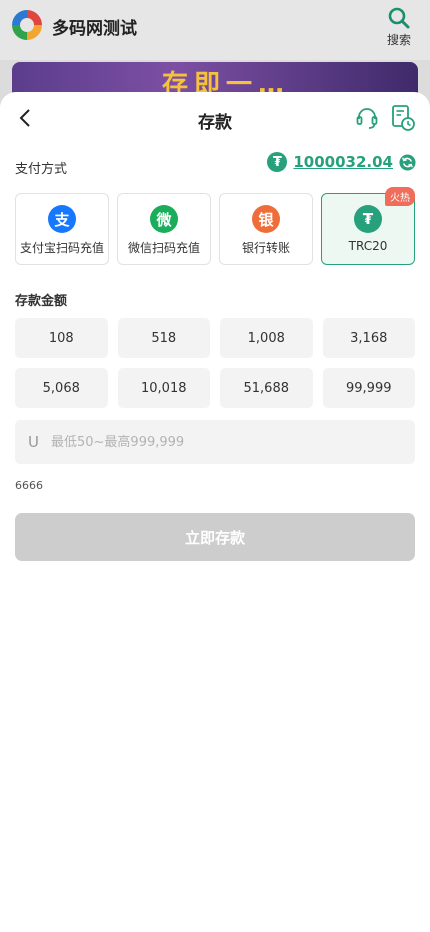  What do you see at coordinates (163, 388) in the screenshot?
I see `amount-preset: 10,018` at bounding box center [163, 388].